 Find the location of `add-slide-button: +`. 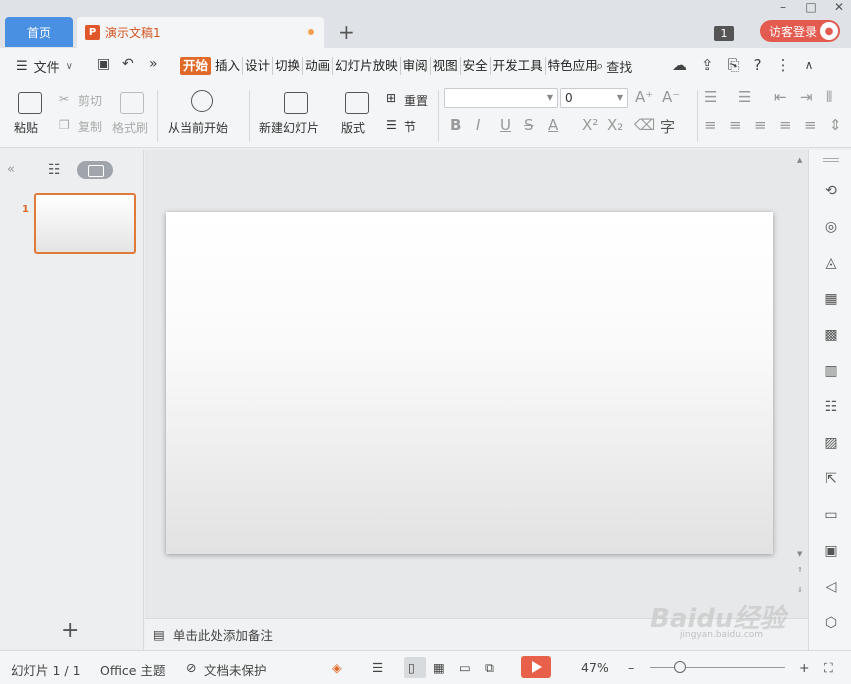

add-slide-button: + is located at coordinates (70, 630).